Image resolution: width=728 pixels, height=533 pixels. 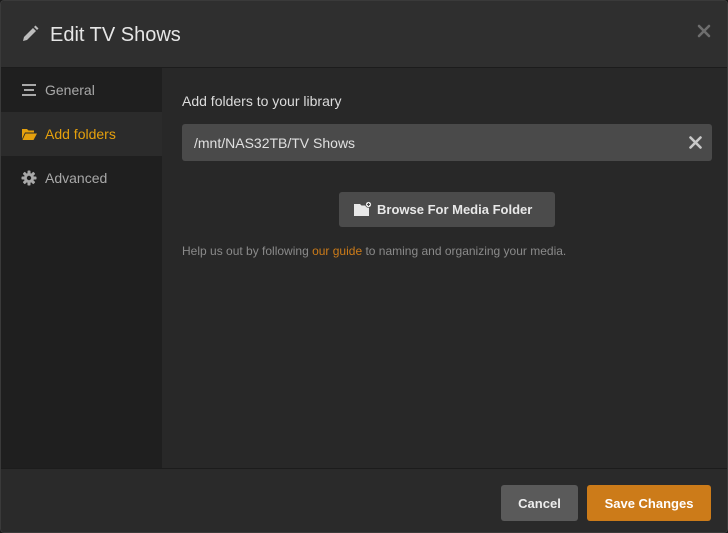 I want to click on pencil-icon, so click(x=31, y=33).